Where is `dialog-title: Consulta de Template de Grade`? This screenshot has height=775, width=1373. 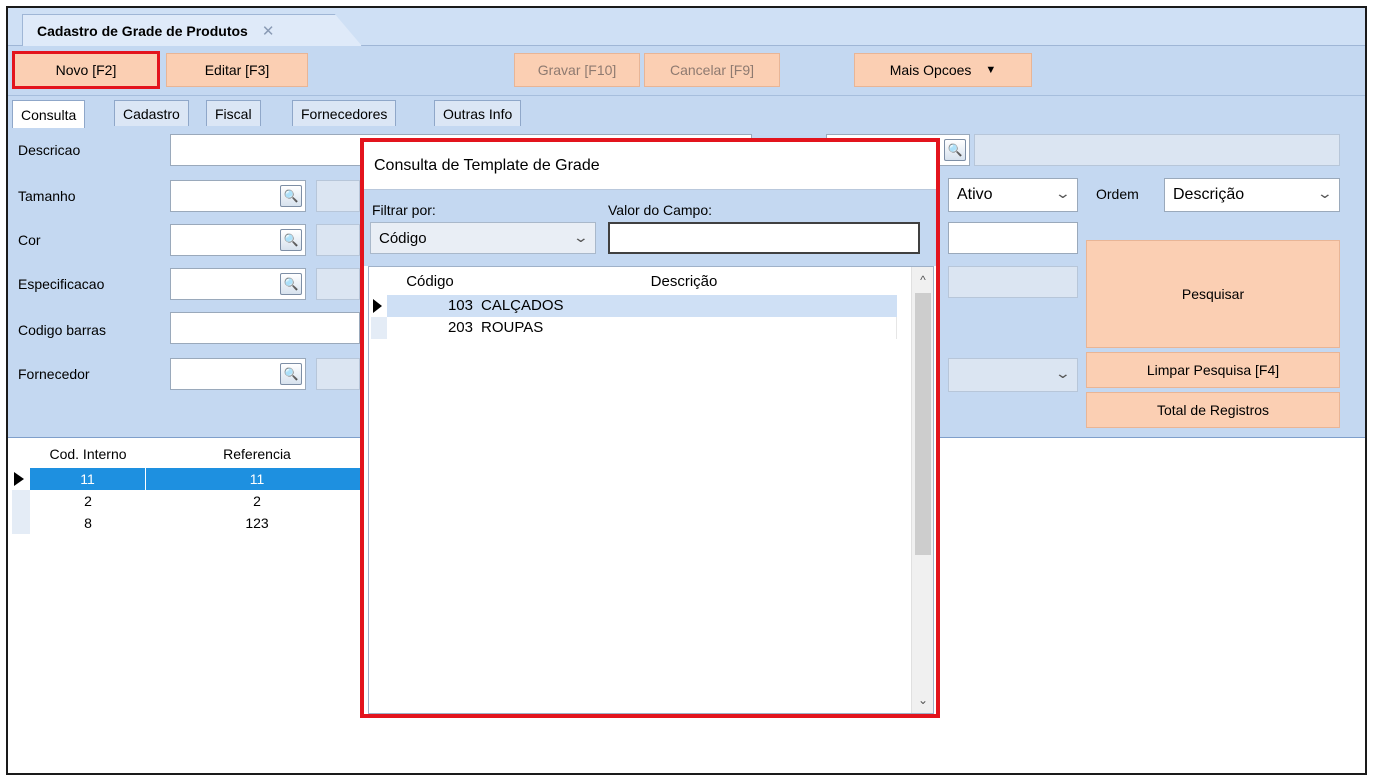 dialog-title: Consulta de Template de Grade is located at coordinates (650, 166).